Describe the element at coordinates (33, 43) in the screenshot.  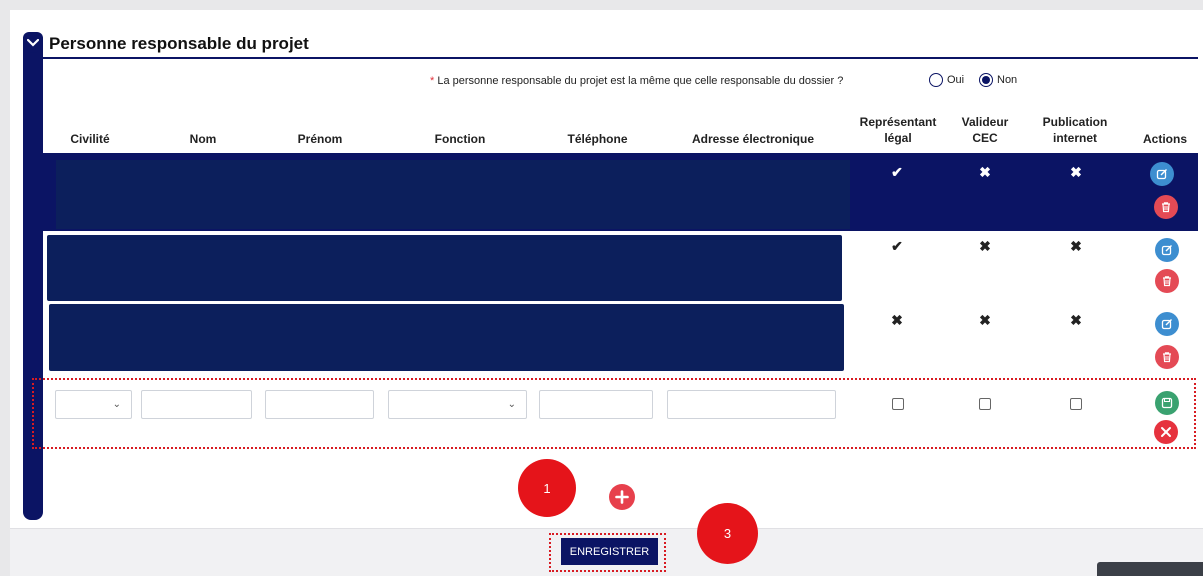
I see `chevron-down-icon` at that location.